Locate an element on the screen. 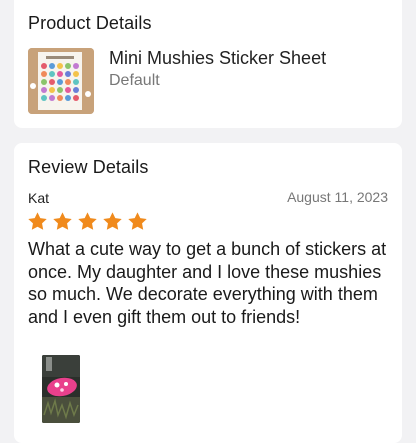 Image resolution: width=416 pixels, height=443 pixels. review-photo-image is located at coordinates (61, 389).